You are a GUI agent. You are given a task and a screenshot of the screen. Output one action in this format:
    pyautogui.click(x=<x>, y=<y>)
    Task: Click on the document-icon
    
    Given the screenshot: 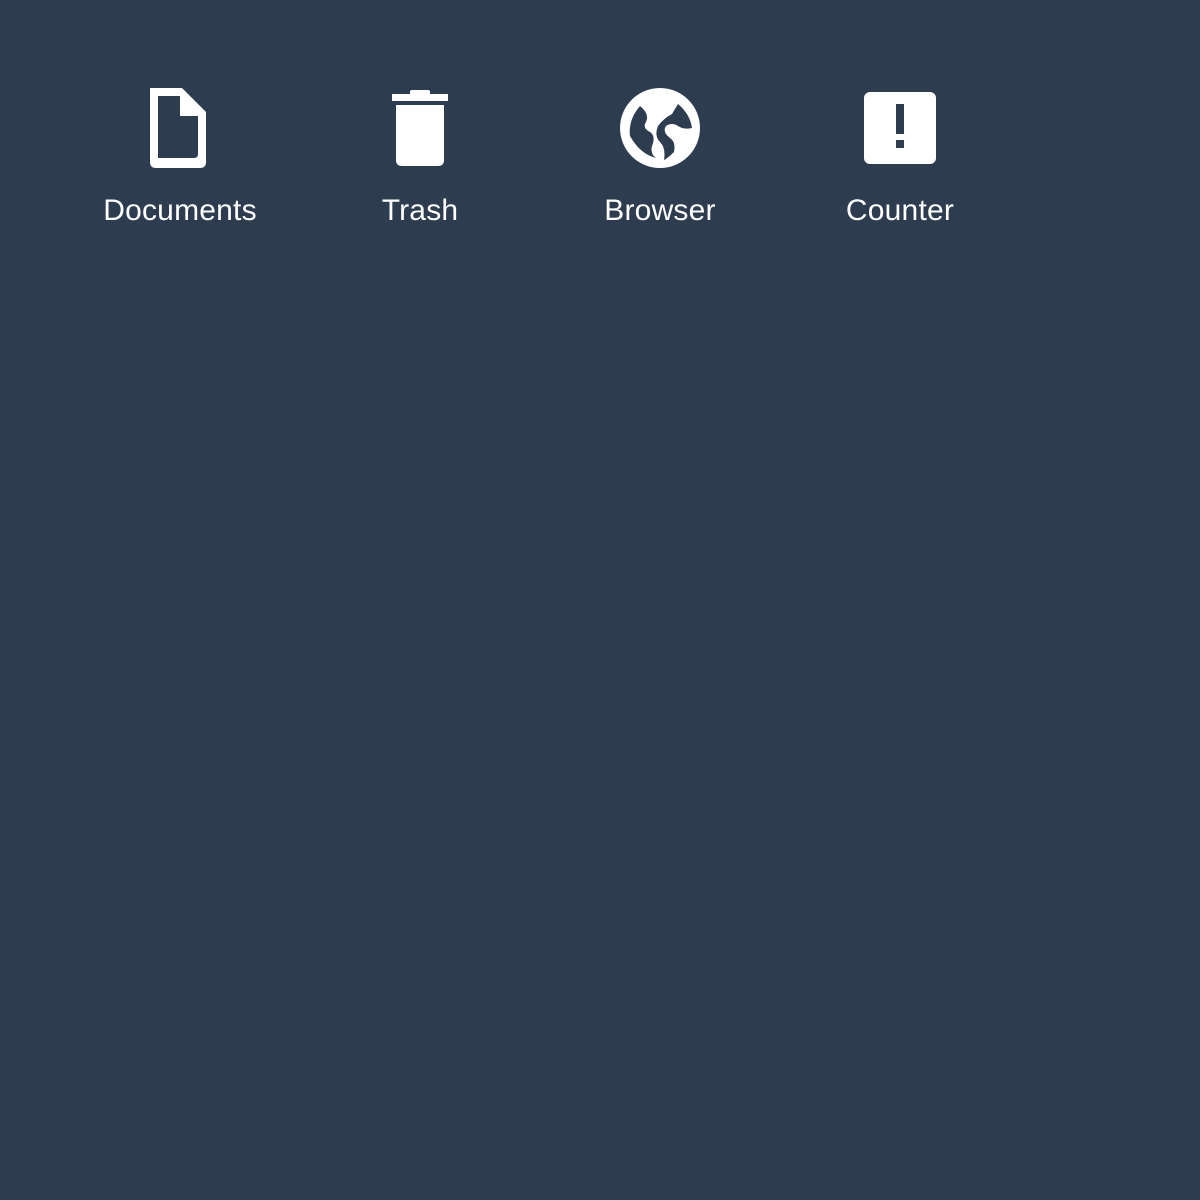 What is the action you would take?
    pyautogui.click(x=180, y=128)
    